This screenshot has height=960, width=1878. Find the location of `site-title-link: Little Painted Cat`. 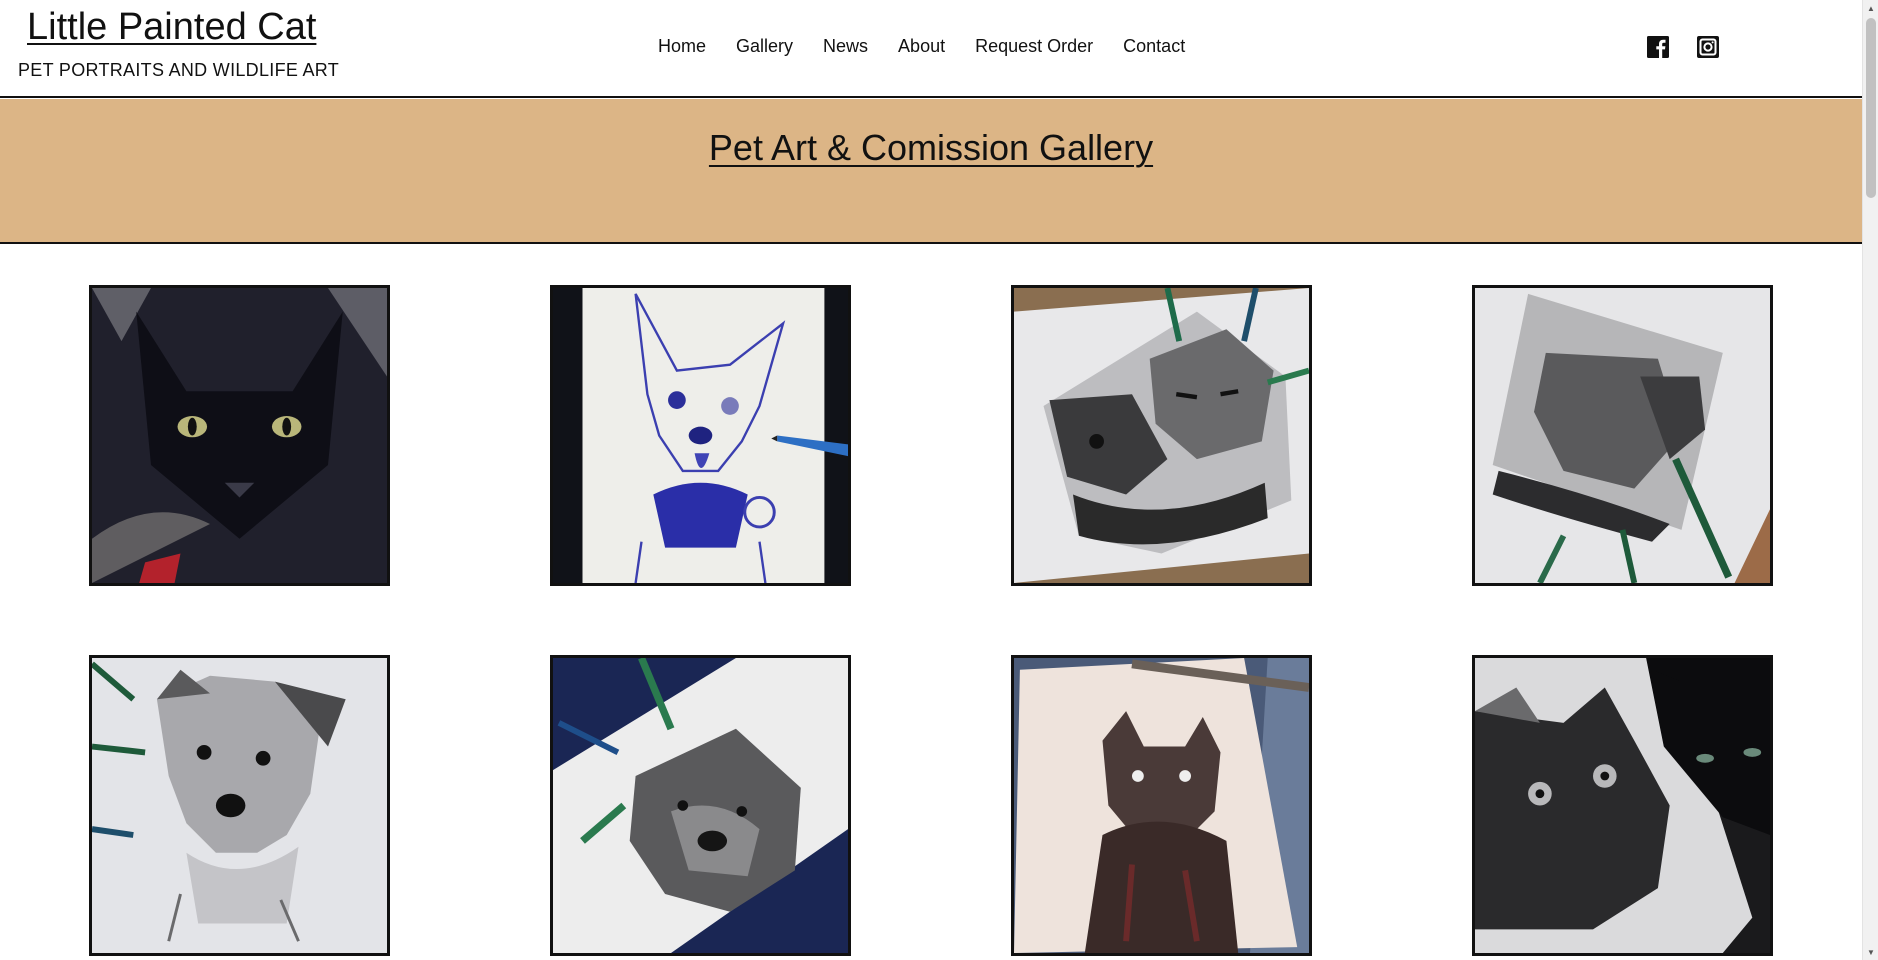

site-title-link: Little Painted Cat is located at coordinates (171, 27).